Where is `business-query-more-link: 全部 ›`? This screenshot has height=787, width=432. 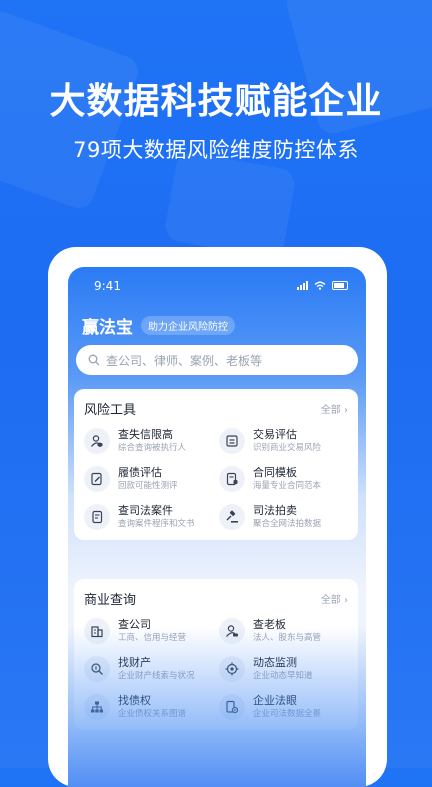
business-query-more-link: 全部 › is located at coordinates (334, 598).